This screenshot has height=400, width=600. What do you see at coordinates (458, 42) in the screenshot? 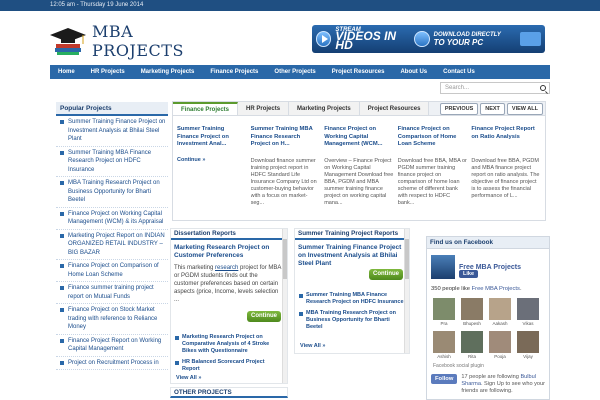
I see `banner-line2-big: TO YOUR PC` at bounding box center [458, 42].